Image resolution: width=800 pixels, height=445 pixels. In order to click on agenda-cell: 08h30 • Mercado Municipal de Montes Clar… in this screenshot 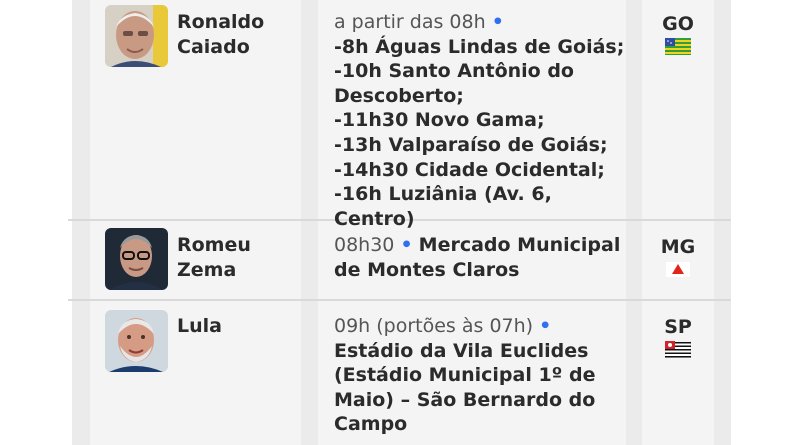, I will do `click(484, 257)`.